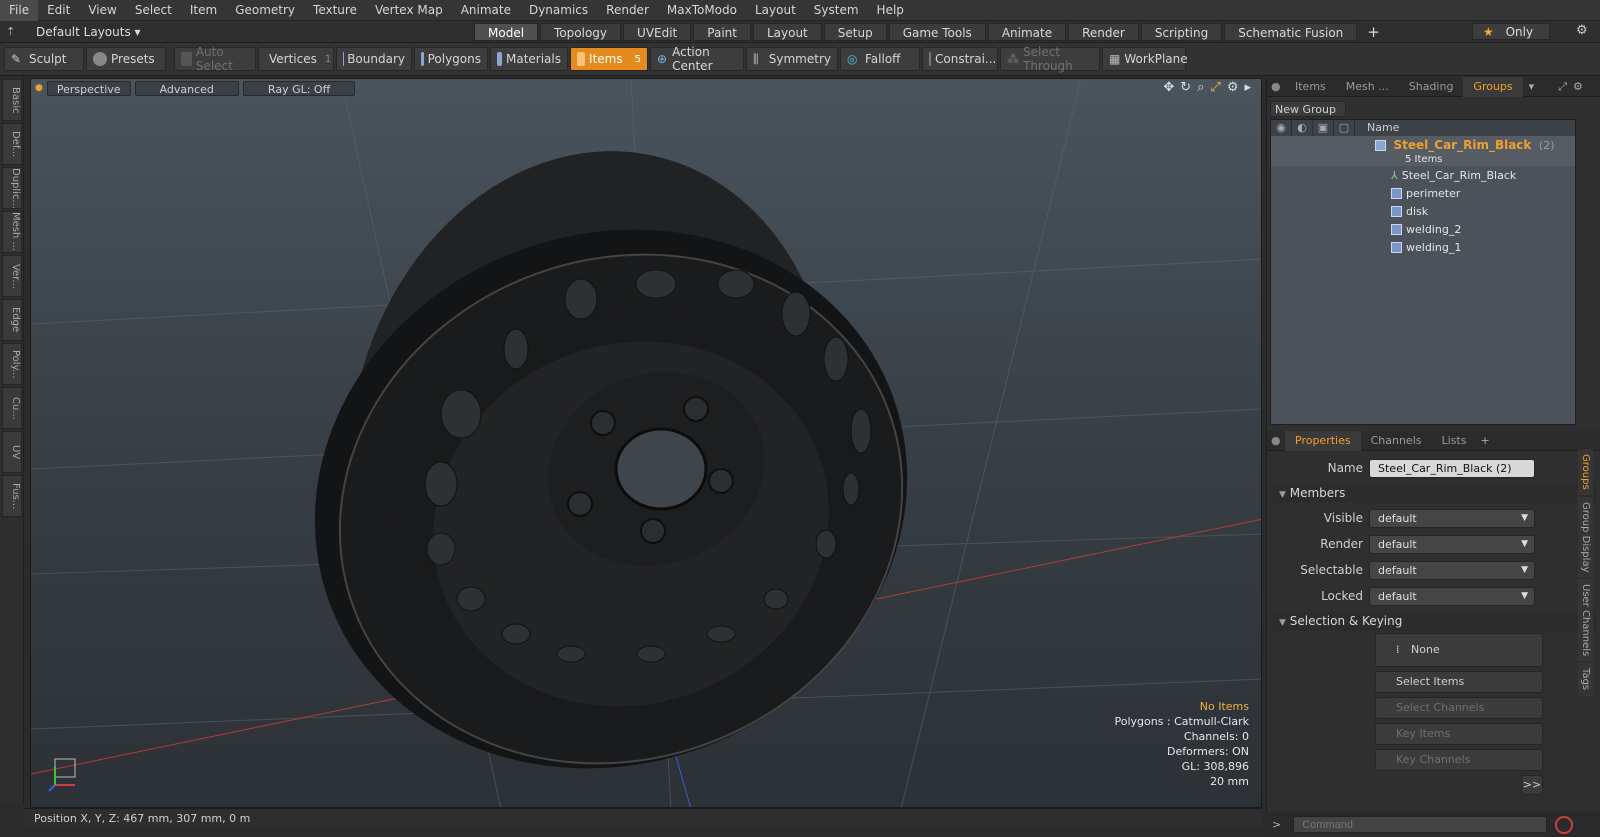 The height and width of the screenshot is (837, 1600). What do you see at coordinates (126, 59) in the screenshot?
I see `presets-button: Presets` at bounding box center [126, 59].